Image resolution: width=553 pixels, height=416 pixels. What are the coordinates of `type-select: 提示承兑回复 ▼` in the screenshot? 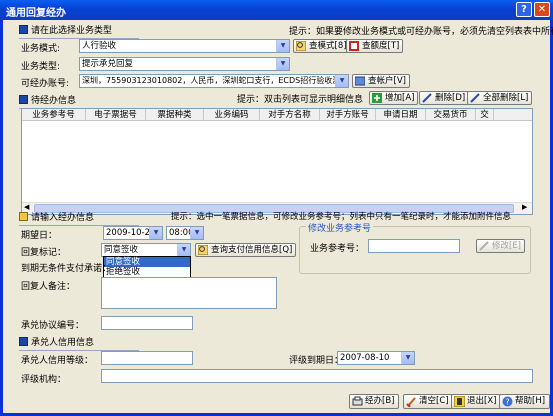 It's located at (184, 64).